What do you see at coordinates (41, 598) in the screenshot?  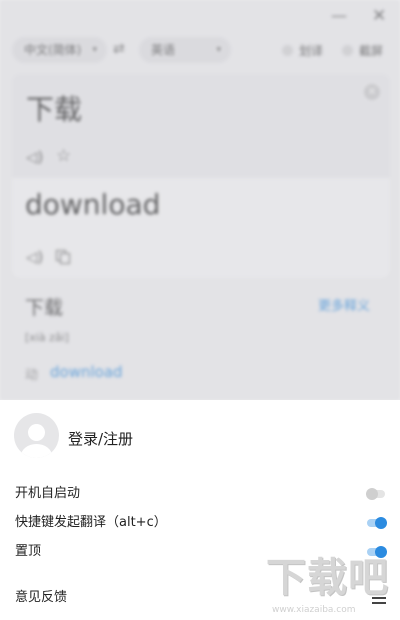 I see `feedback-link: 意见反馈` at bounding box center [41, 598].